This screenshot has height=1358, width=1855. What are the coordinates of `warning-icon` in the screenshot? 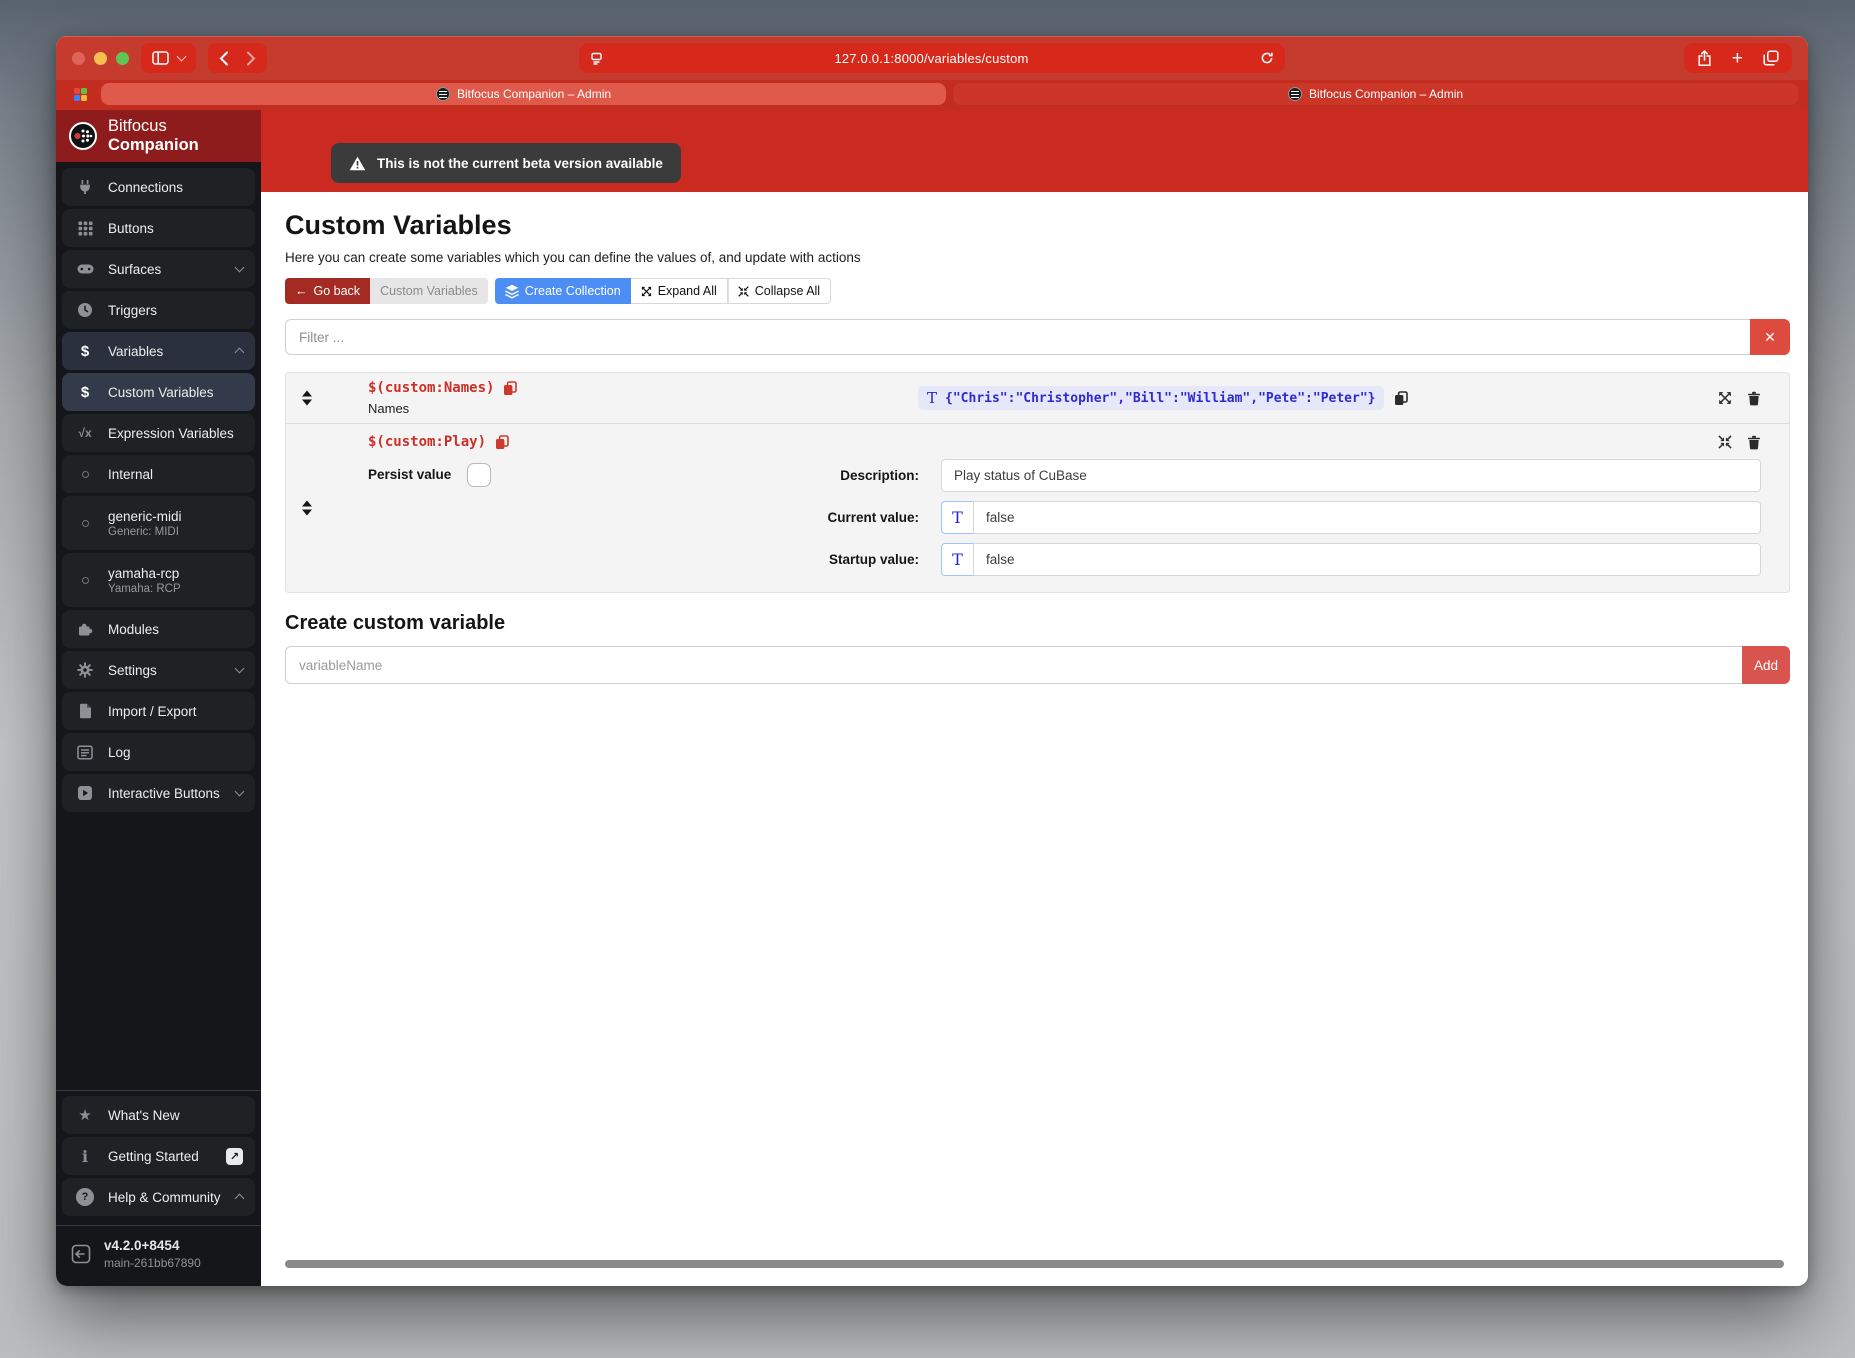 It's located at (357, 163).